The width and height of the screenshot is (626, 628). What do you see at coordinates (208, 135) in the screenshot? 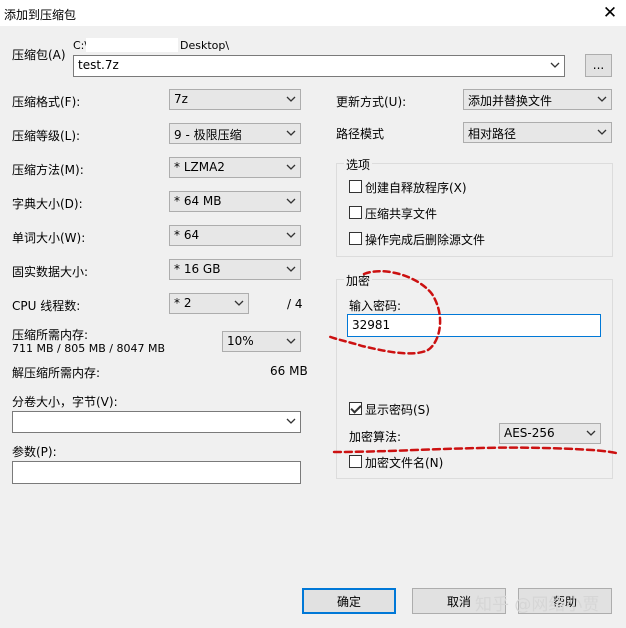
I see `level-value: 9 - 极限压缩` at bounding box center [208, 135].